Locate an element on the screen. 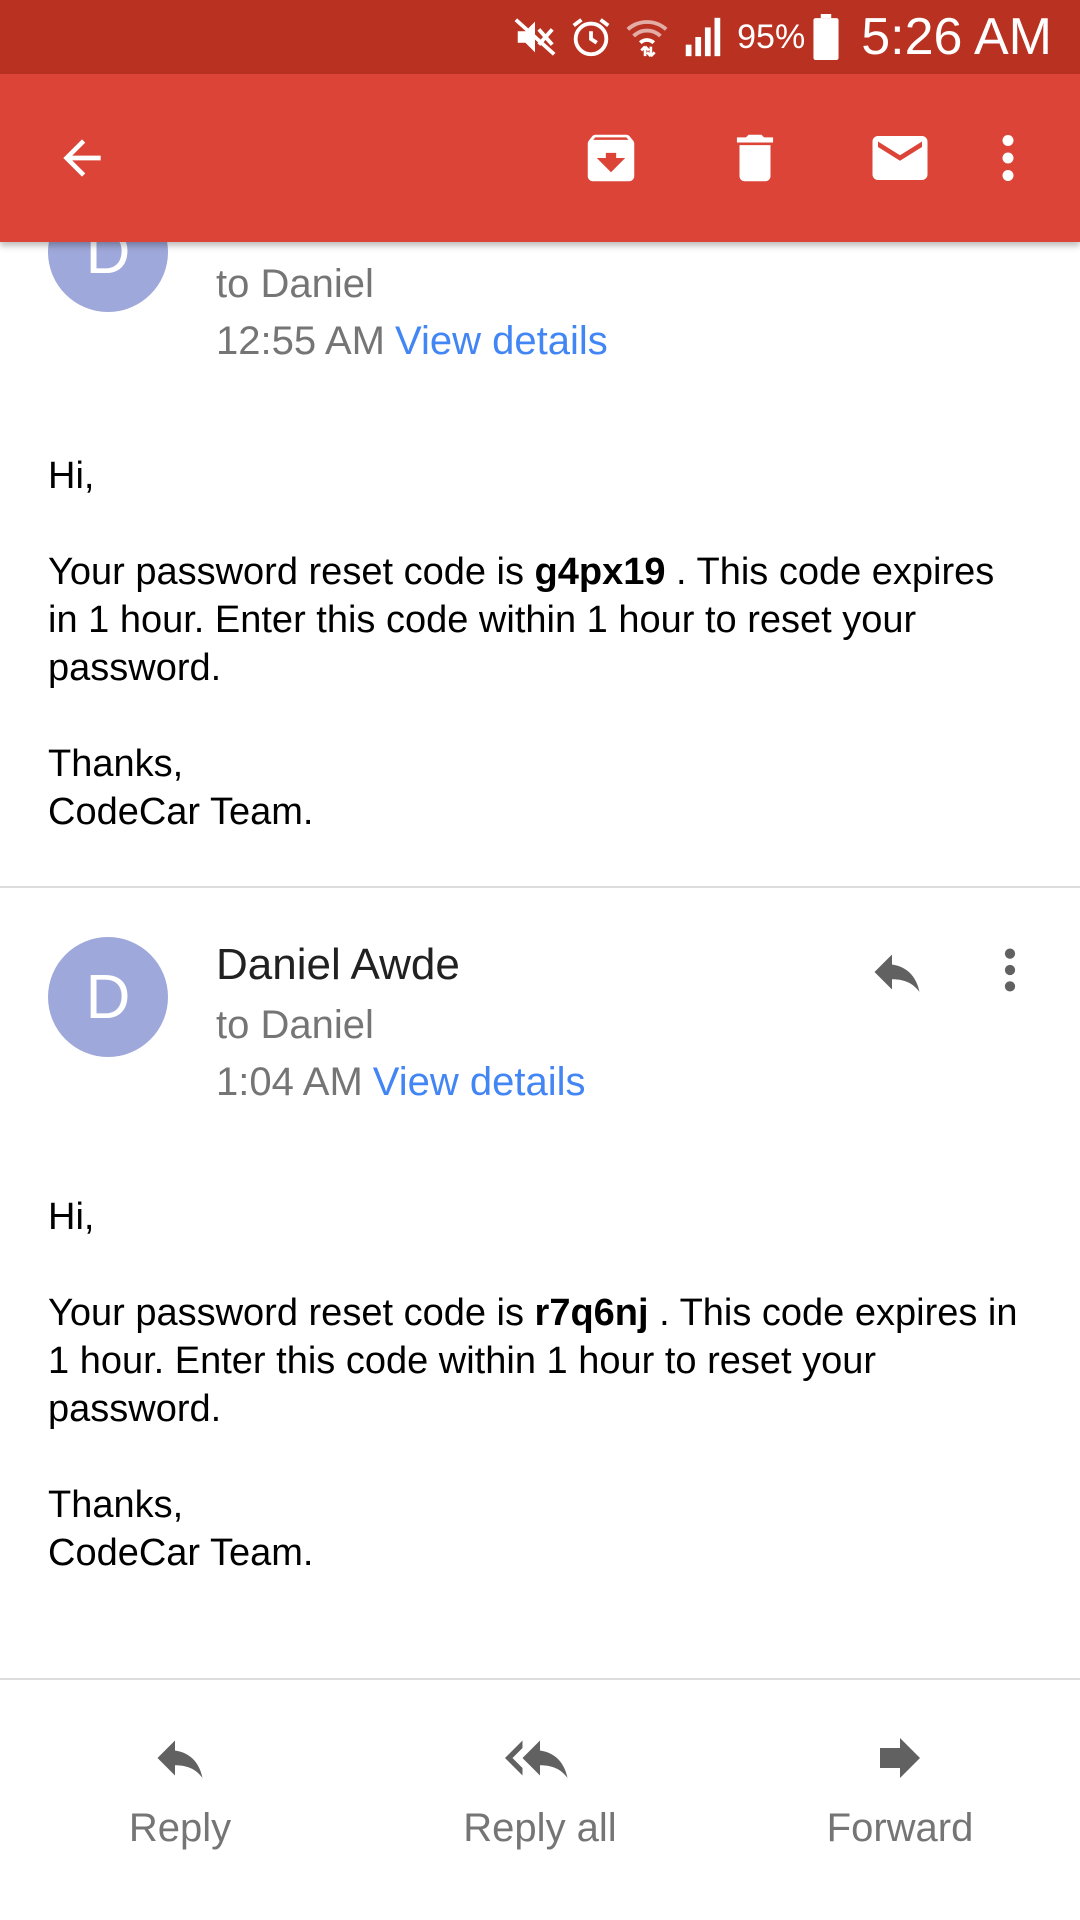  back-button is located at coordinates (82, 158).